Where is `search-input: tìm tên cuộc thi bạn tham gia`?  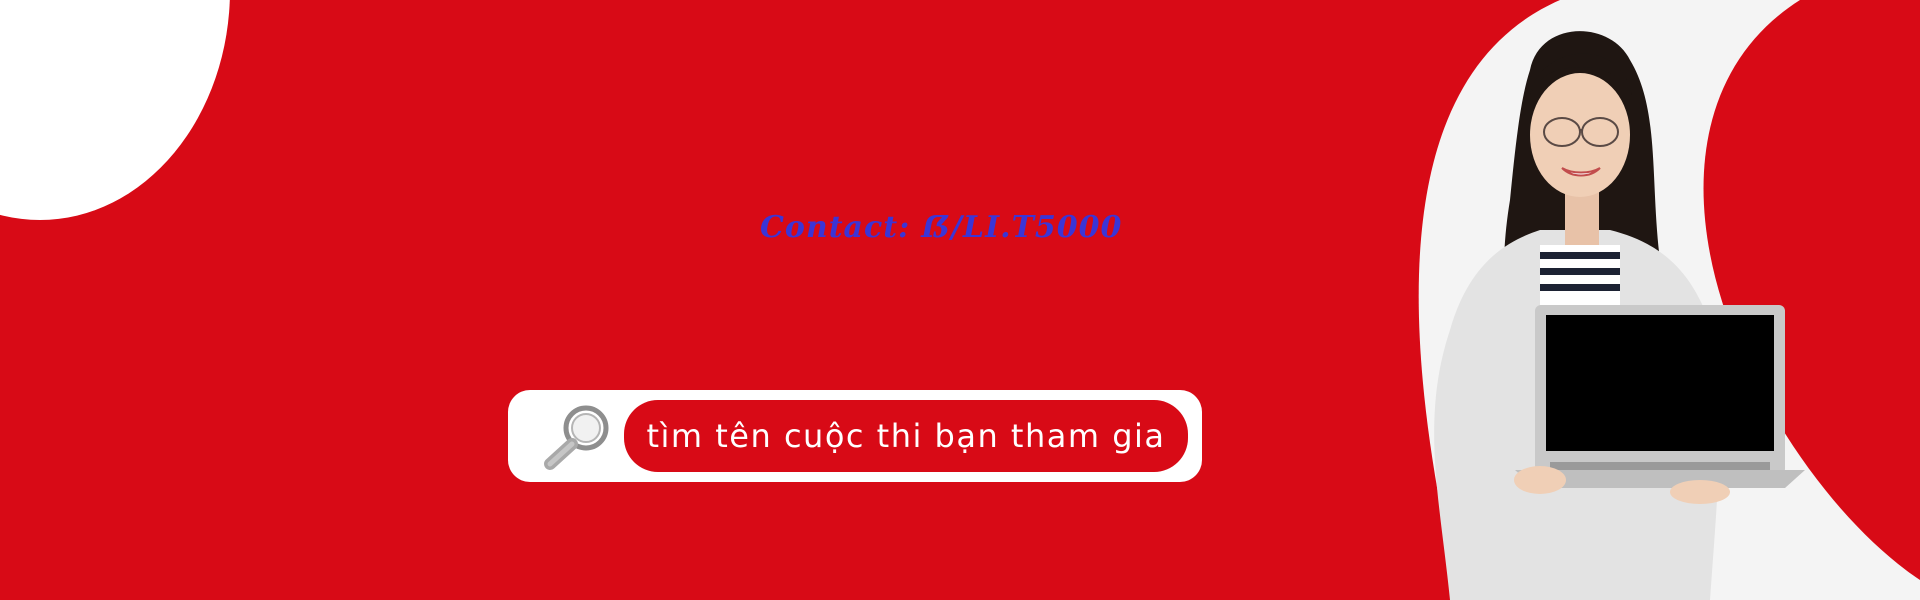 search-input: tìm tên cuộc thi bạn tham gia is located at coordinates (906, 436).